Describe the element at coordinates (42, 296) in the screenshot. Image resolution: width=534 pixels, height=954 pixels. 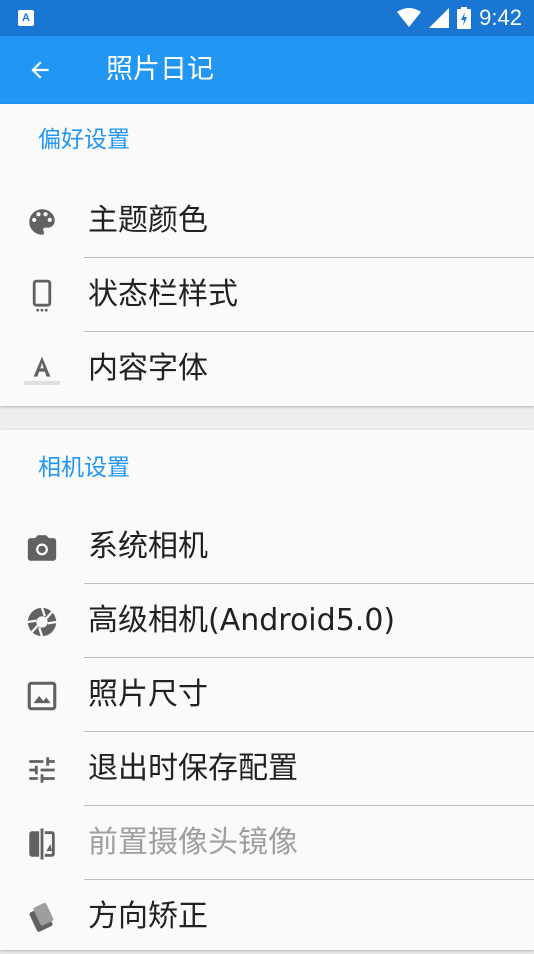
I see `phone-icon` at that location.